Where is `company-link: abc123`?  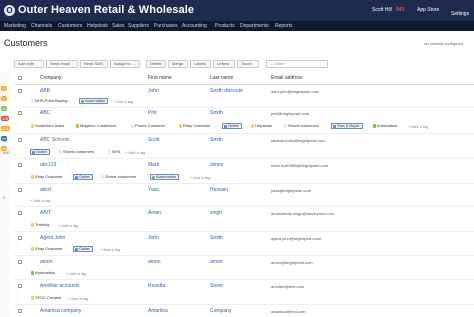
company-link: abc123 is located at coordinates (48, 165).